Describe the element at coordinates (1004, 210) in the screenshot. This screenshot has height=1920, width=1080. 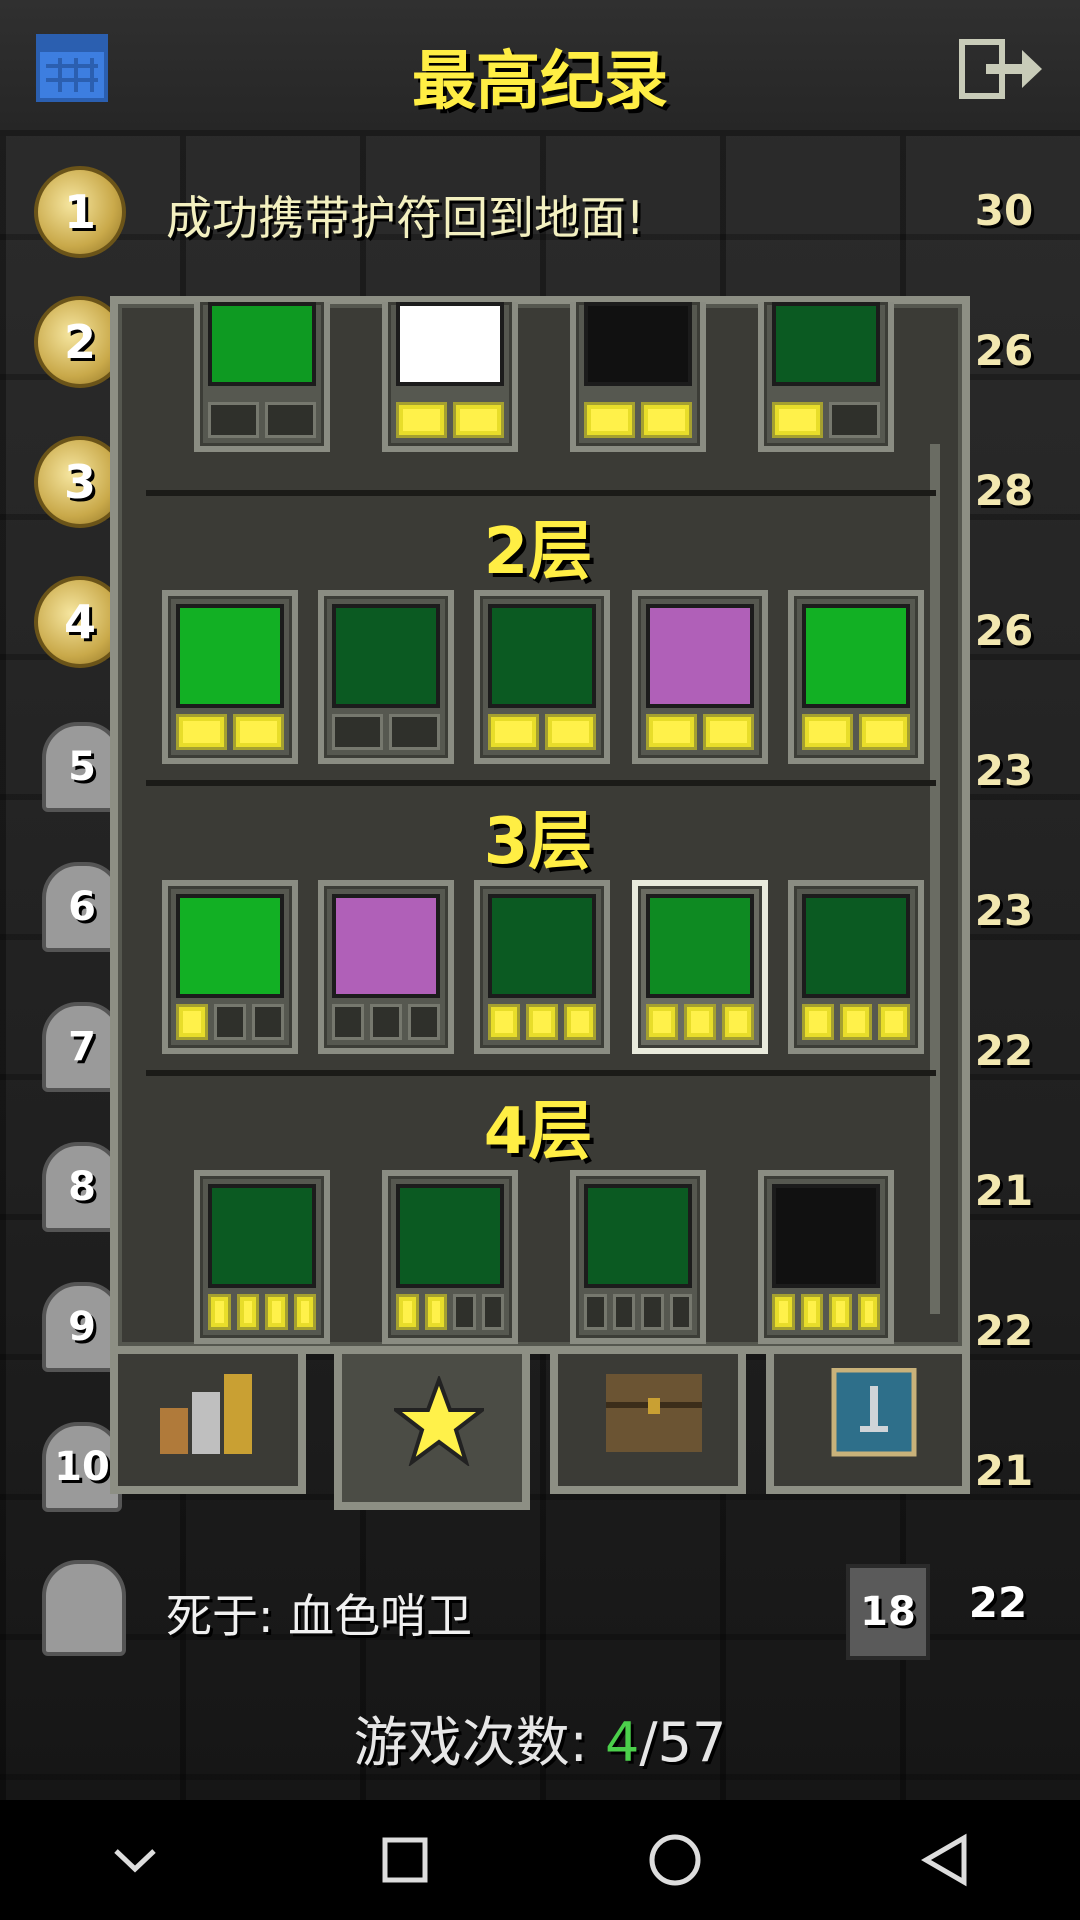
I see `record-depth: 30` at that location.